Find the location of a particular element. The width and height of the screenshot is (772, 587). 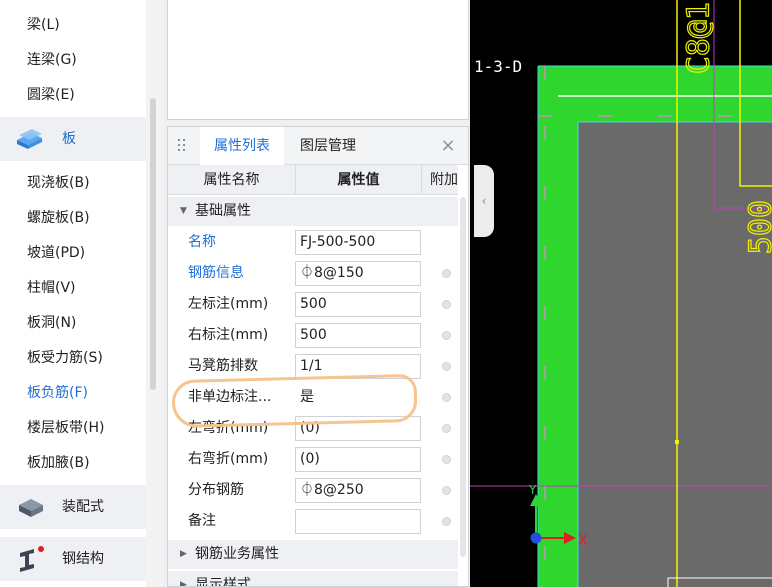

sidebar-category-prefab: 装配式 is located at coordinates (73, 507).